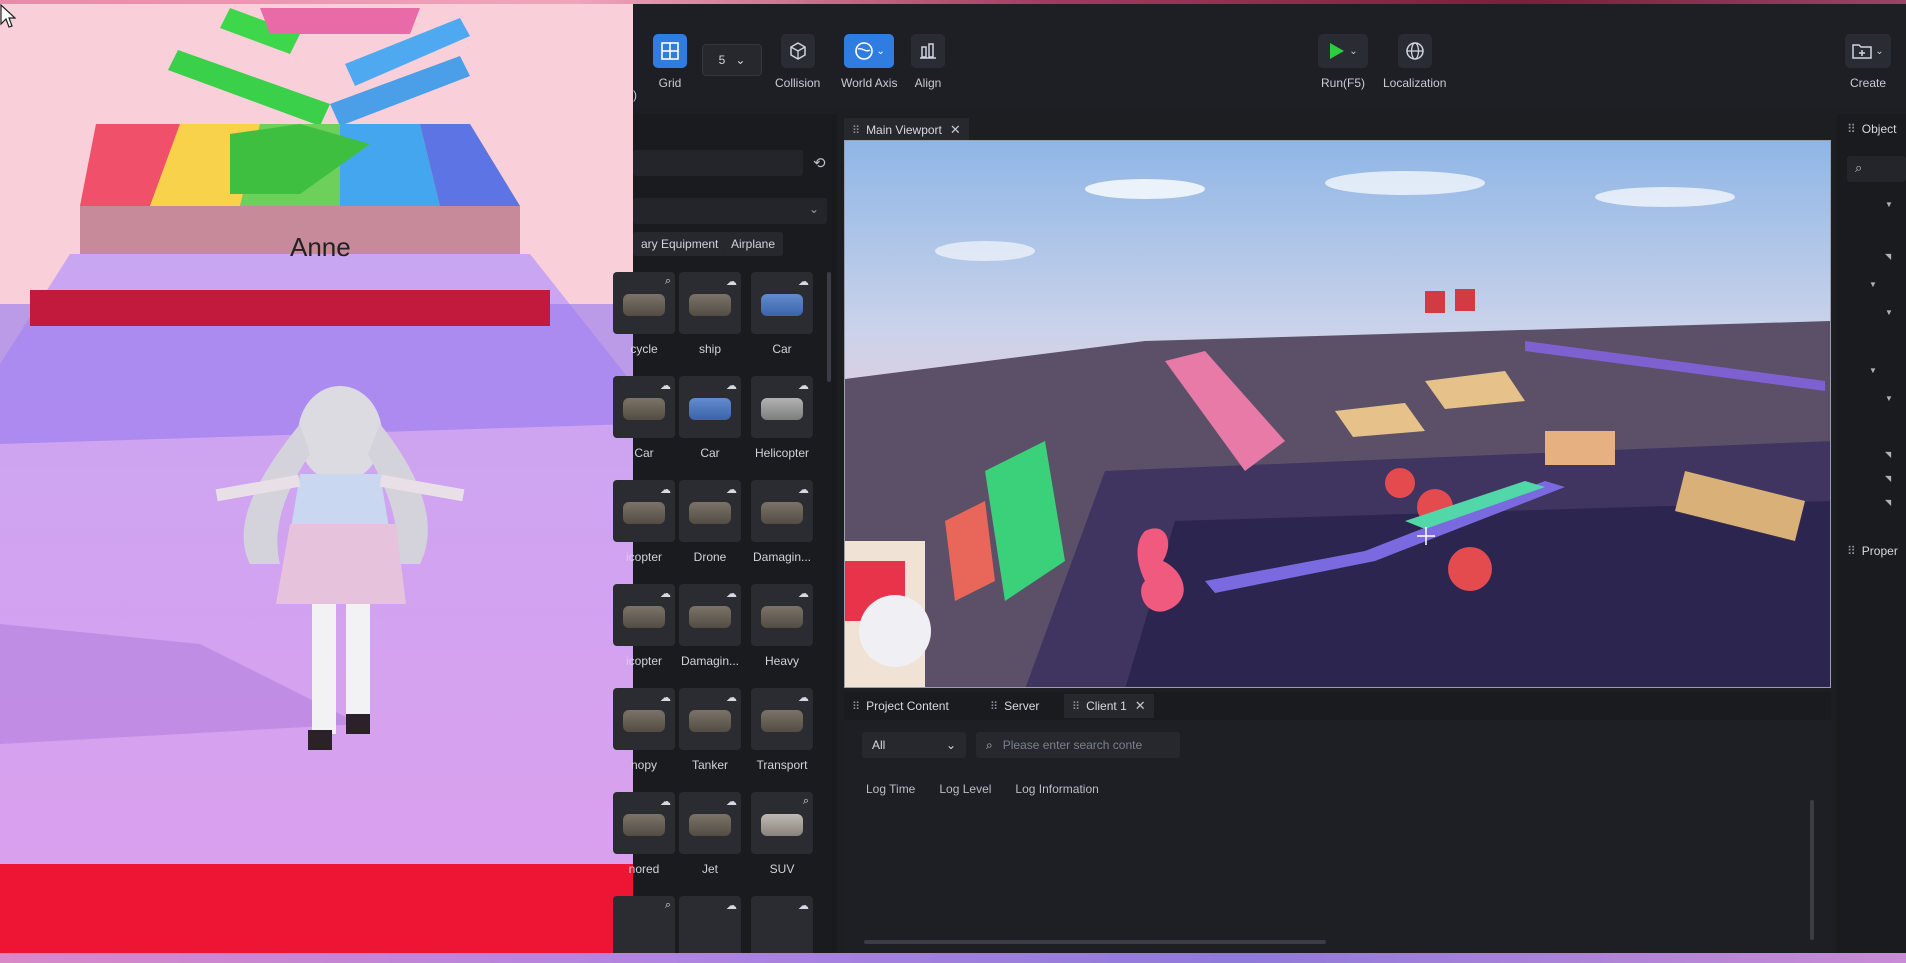  I want to click on asset-item: ☁ Drone, so click(710, 522).